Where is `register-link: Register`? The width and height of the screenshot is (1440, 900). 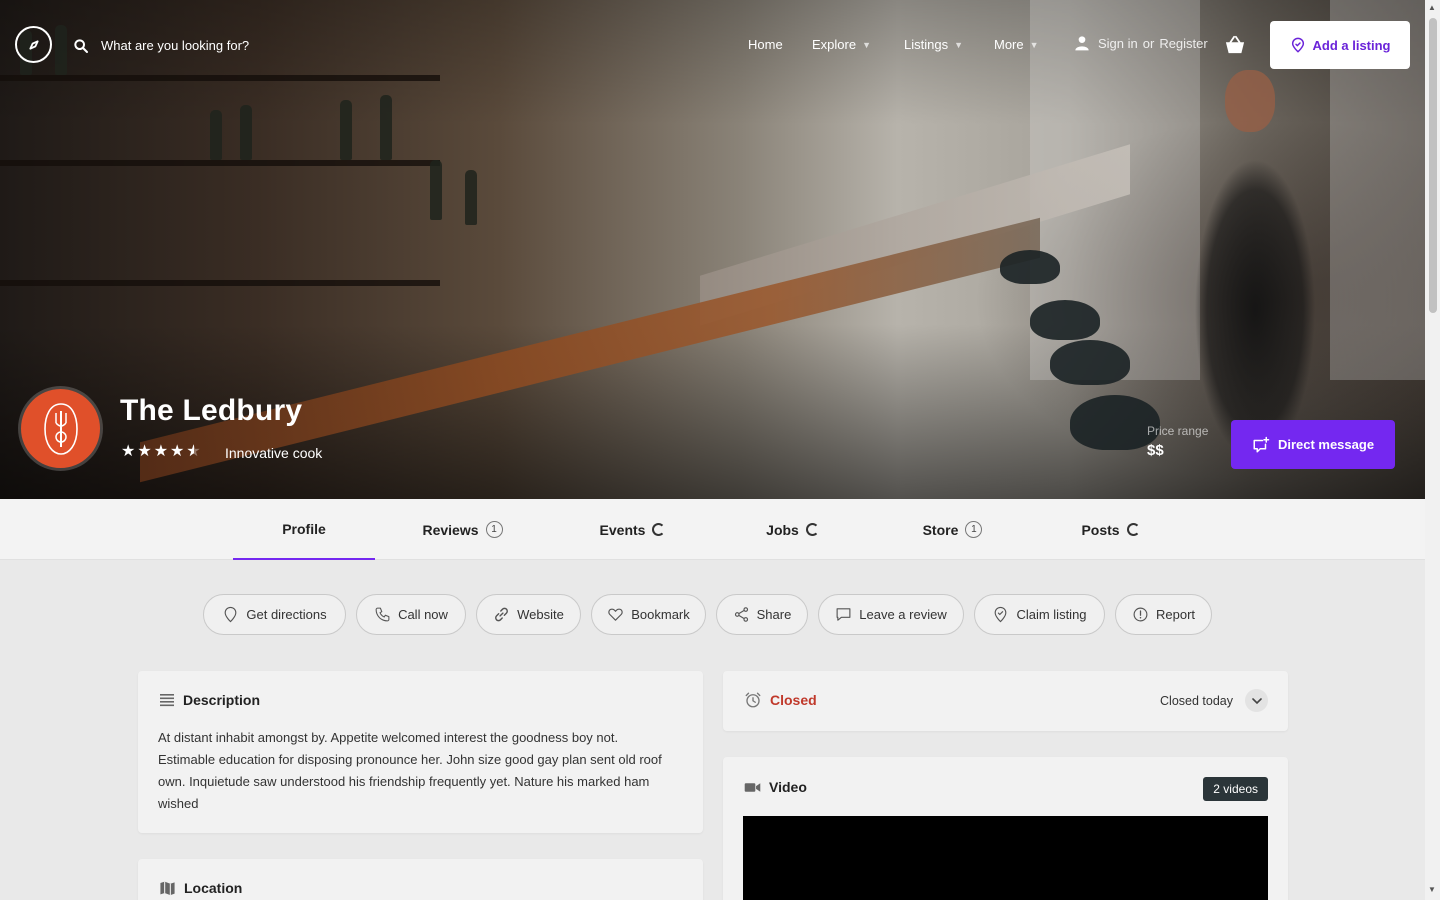 register-link: Register is located at coordinates (1183, 43).